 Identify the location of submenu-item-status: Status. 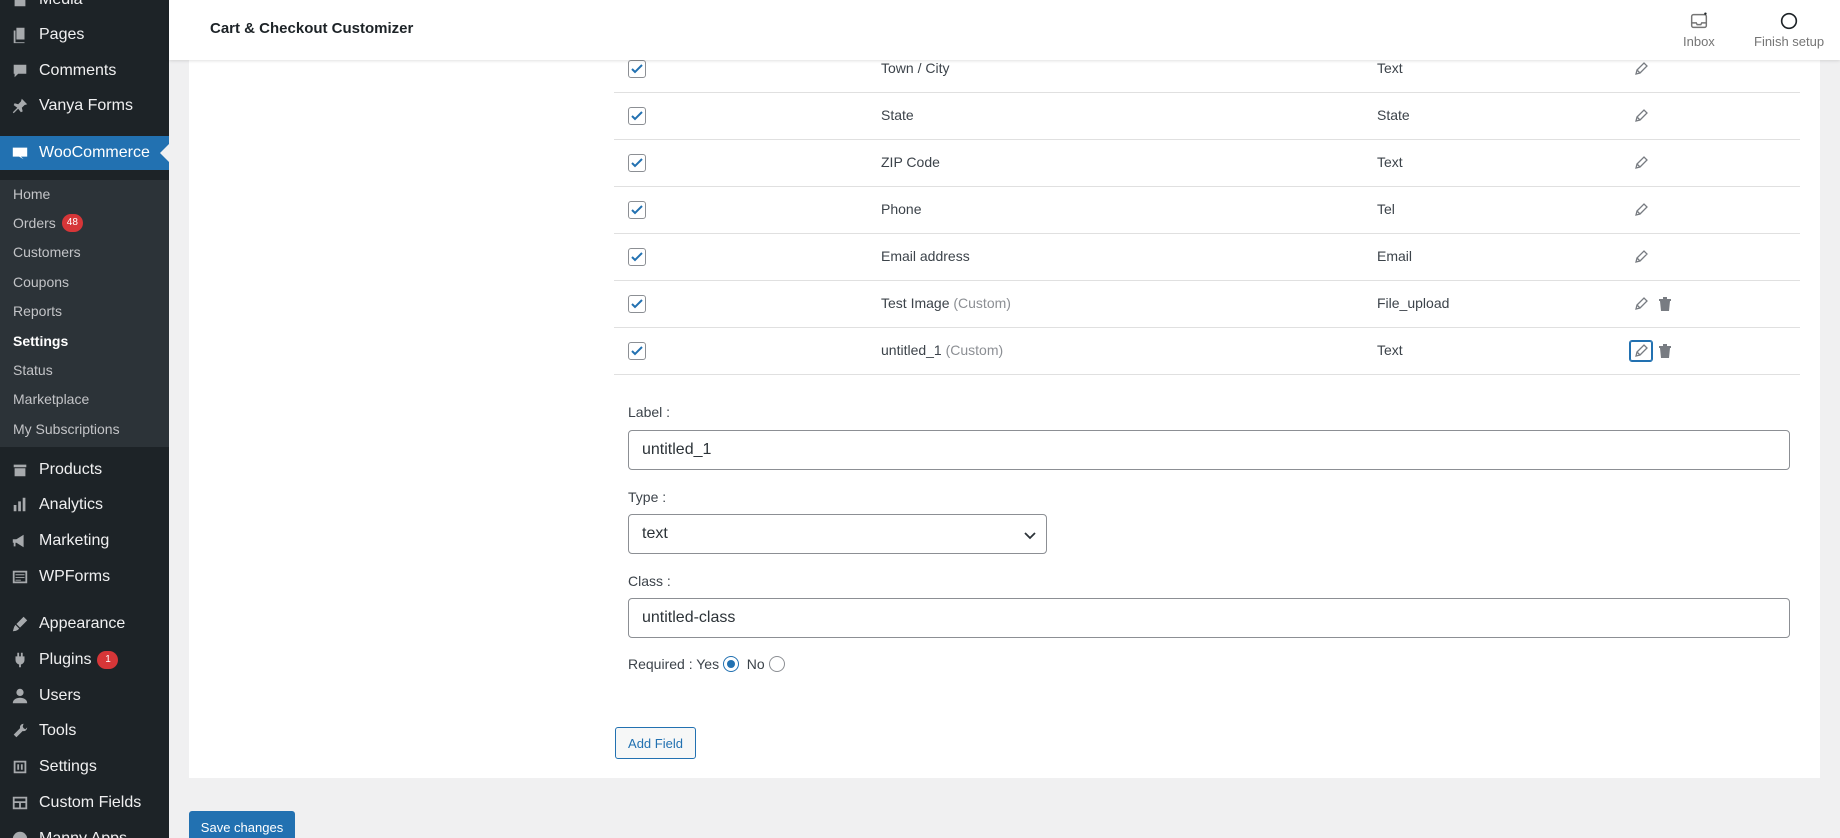
(33, 370).